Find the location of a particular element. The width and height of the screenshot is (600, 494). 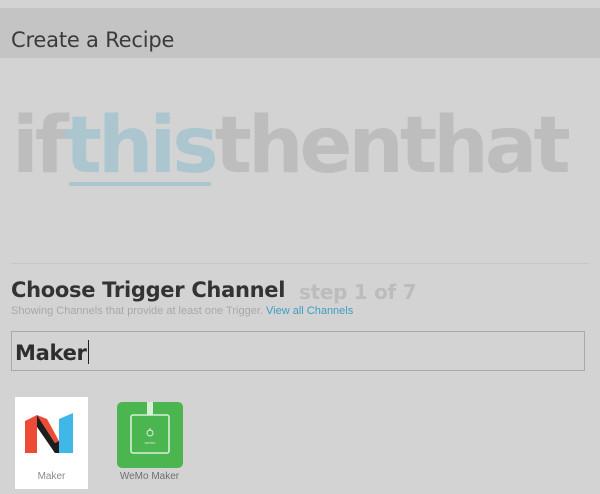

section-divider is located at coordinates (300, 263).